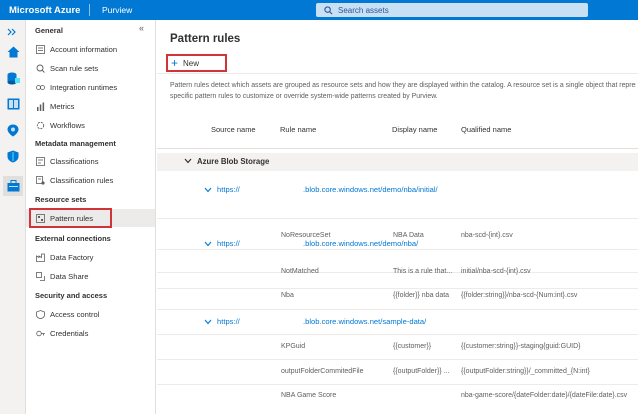 The width and height of the screenshot is (638, 414). What do you see at coordinates (90, 276) in the screenshot?
I see `sidebar-item-data-share: Data Share` at bounding box center [90, 276].